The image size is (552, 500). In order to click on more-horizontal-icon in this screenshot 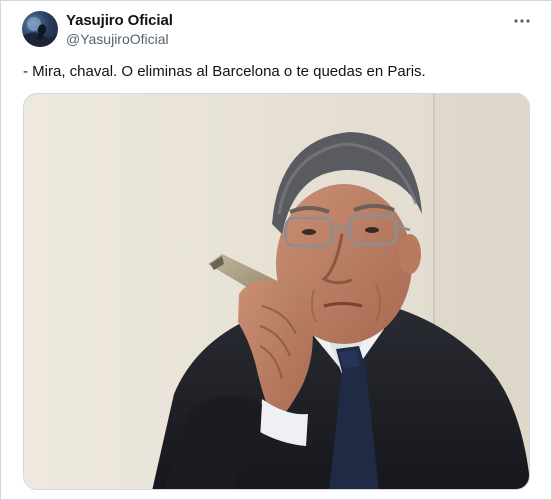, I will do `click(522, 21)`.